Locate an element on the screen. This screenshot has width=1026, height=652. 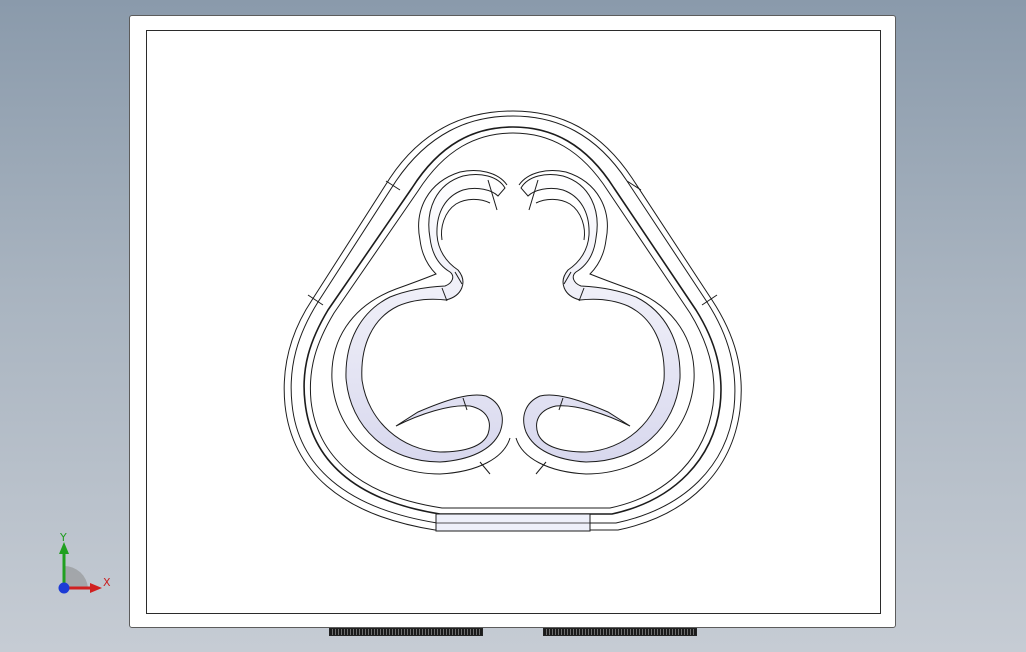
coordinate-triad: Y X is located at coordinates (84, 563).